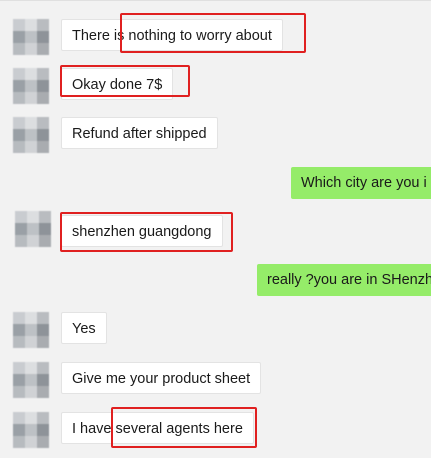 This screenshot has width=431, height=458. Describe the element at coordinates (215, 0) in the screenshot. I see `divider` at that location.